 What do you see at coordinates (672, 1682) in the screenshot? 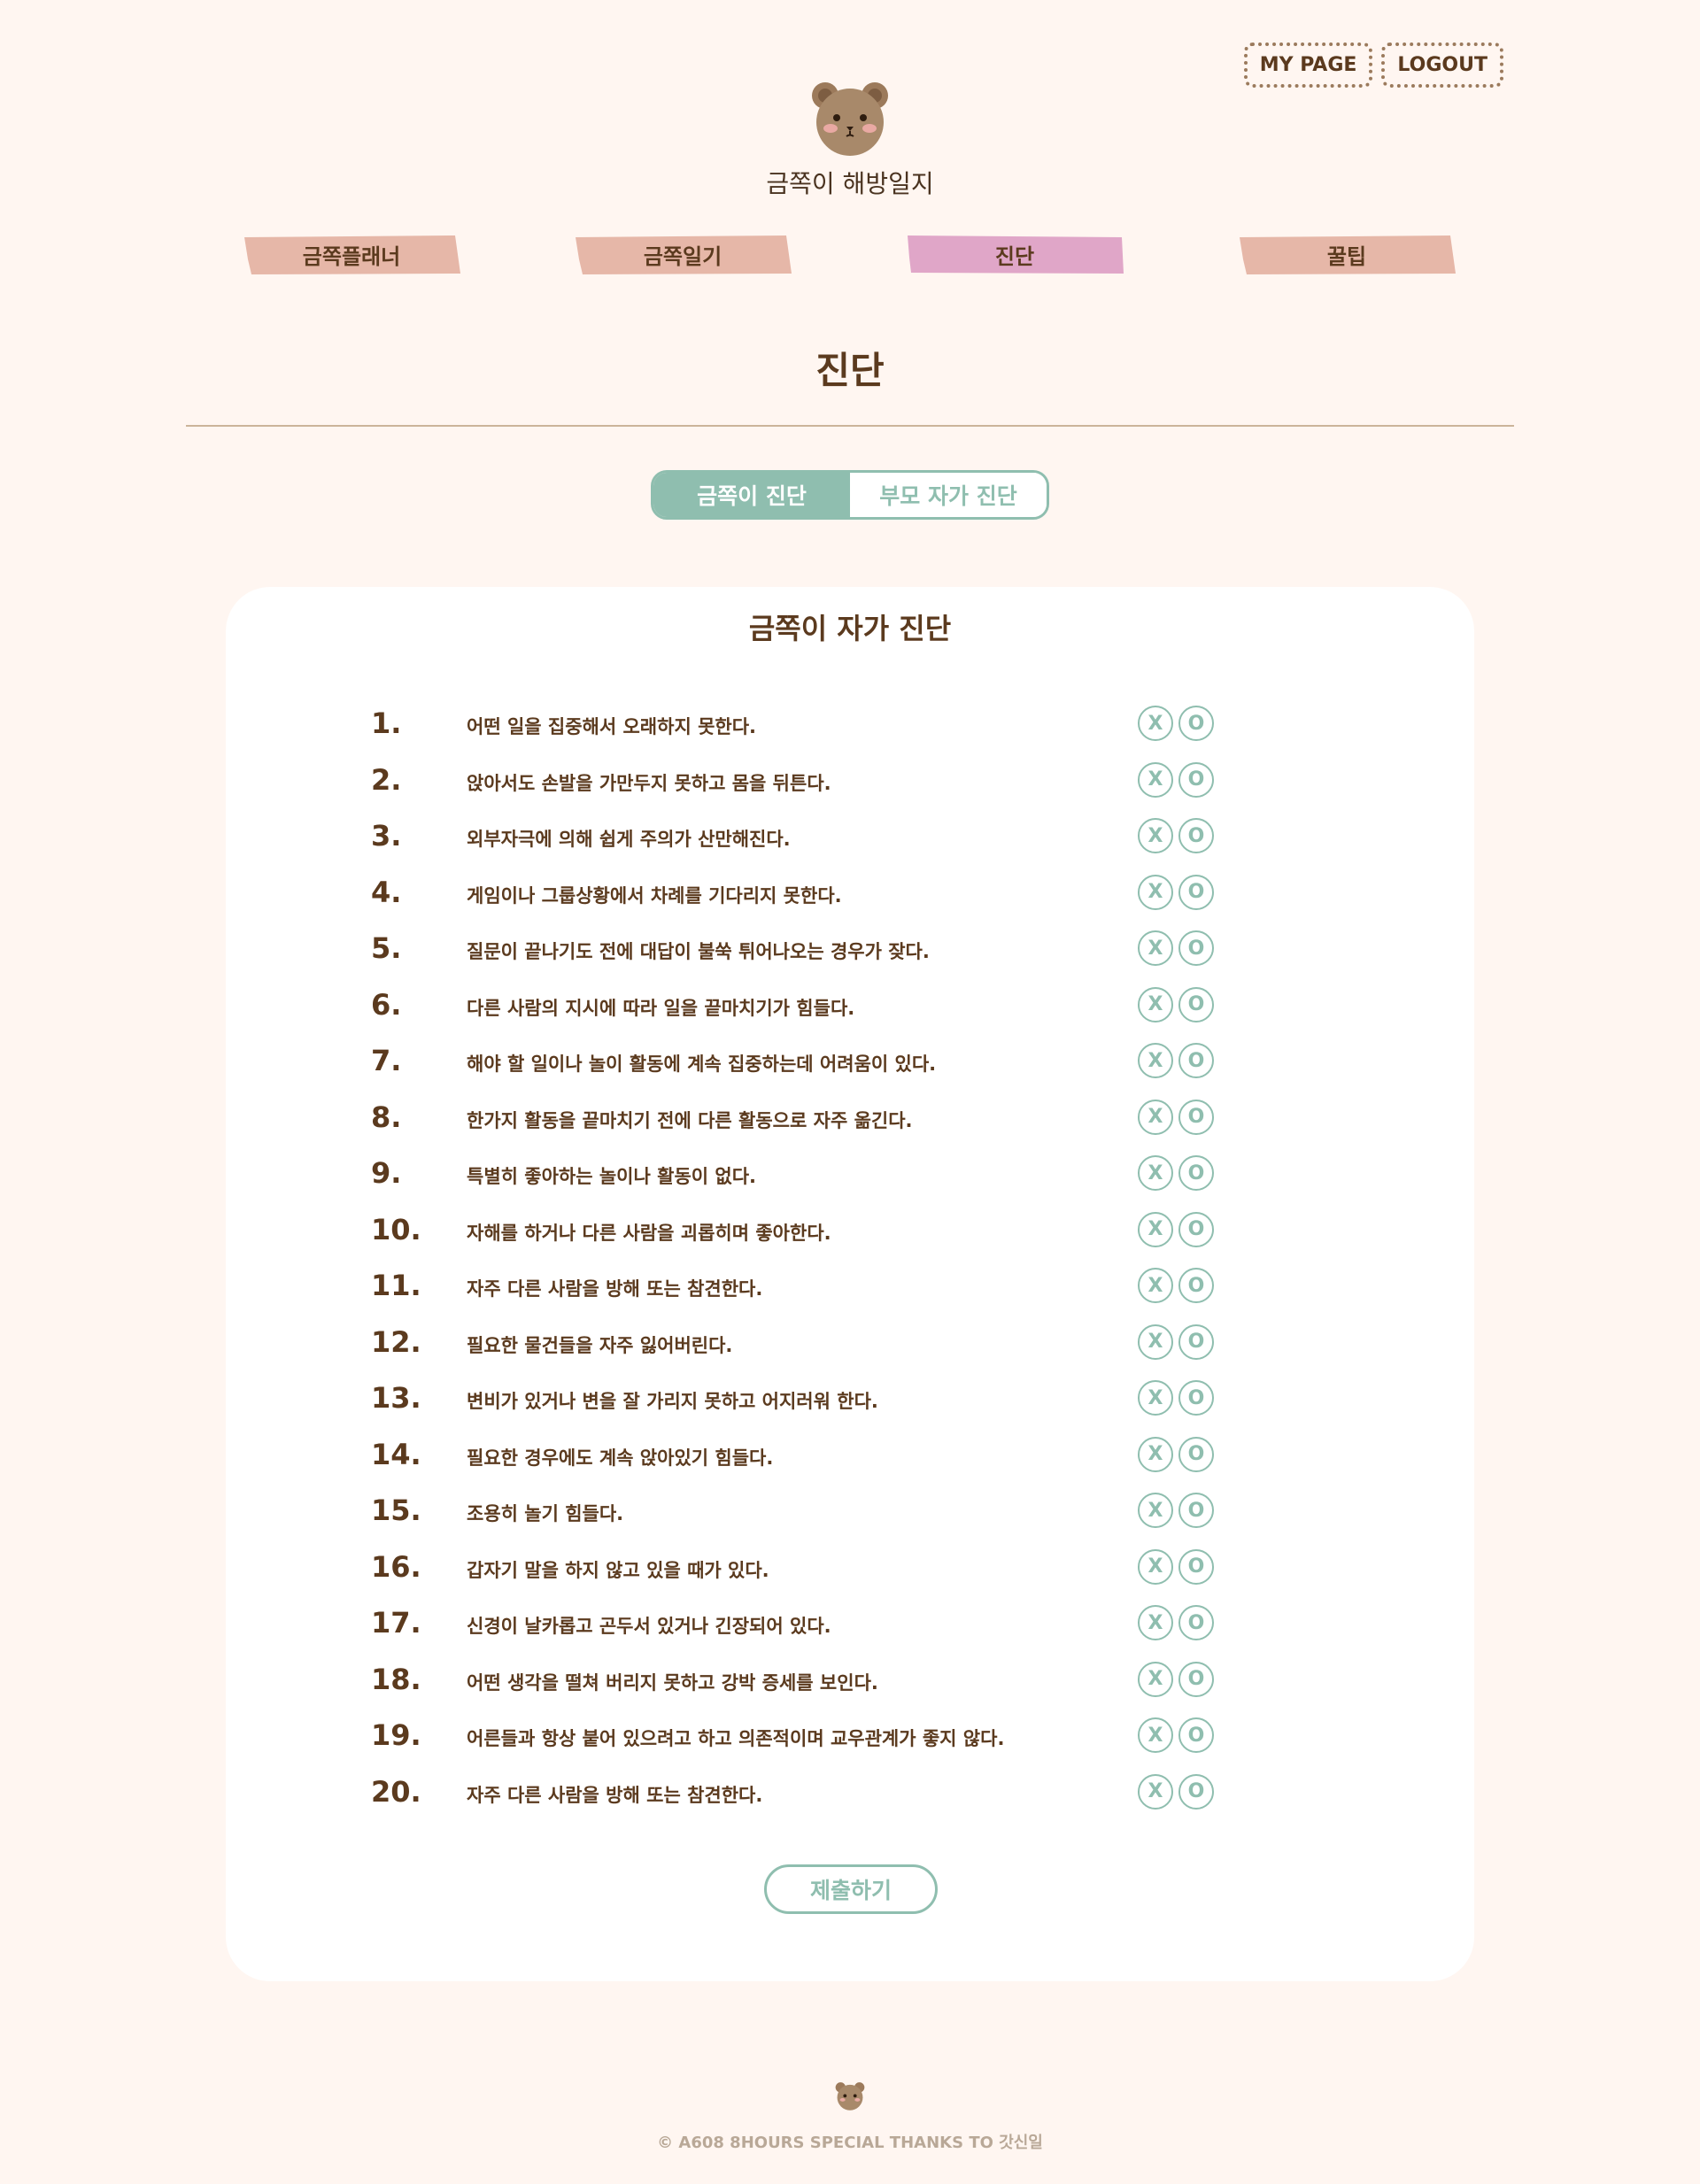
I see `question-text: 어떤 생각을 떨쳐 버리지 못하고 강박 증세를 보인다.` at bounding box center [672, 1682].